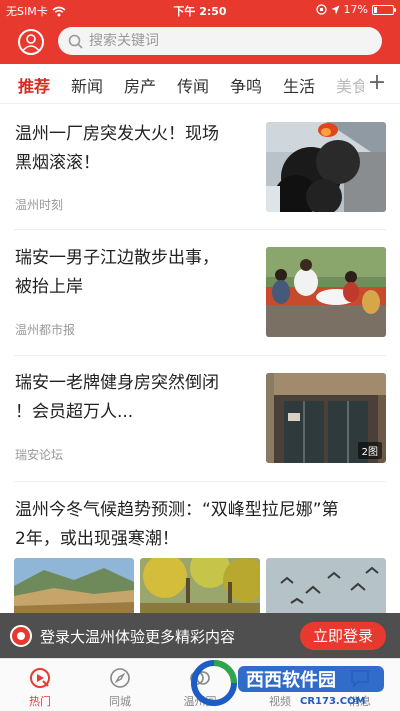  I want to click on login-banner: 登录大温州体验更多精彩内容 立即登录, so click(200, 635).